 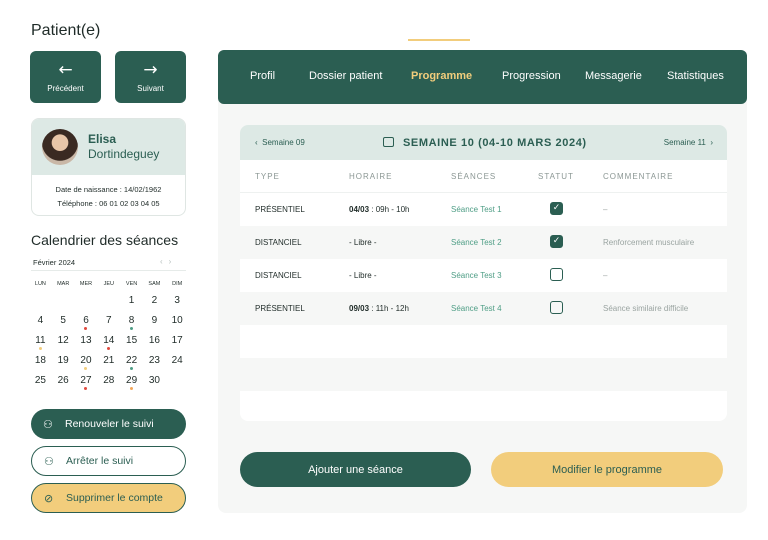 I want to click on tab-programme: Programme, so click(x=441, y=76).